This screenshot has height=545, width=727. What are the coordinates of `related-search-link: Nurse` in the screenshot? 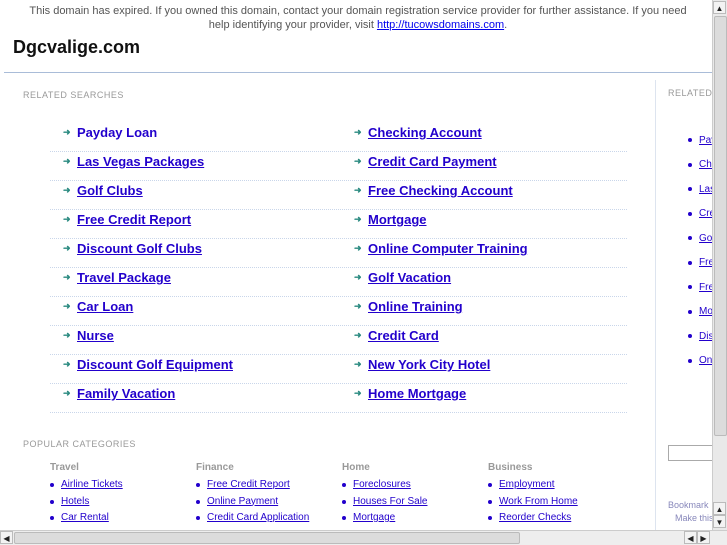 It's located at (95, 335).